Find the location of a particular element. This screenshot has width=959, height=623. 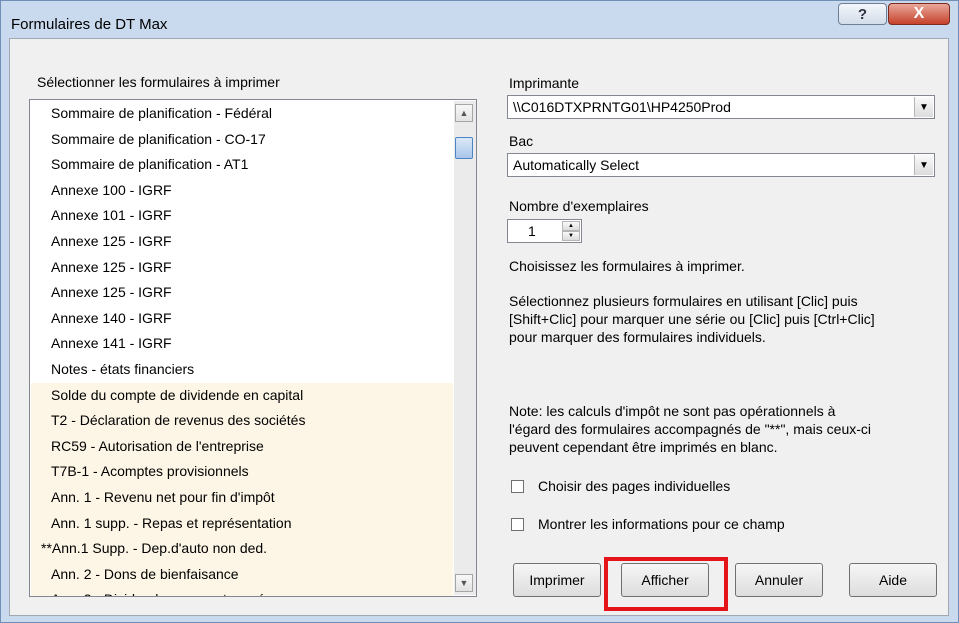

stepper-down-icon: ▼ is located at coordinates (571, 236).